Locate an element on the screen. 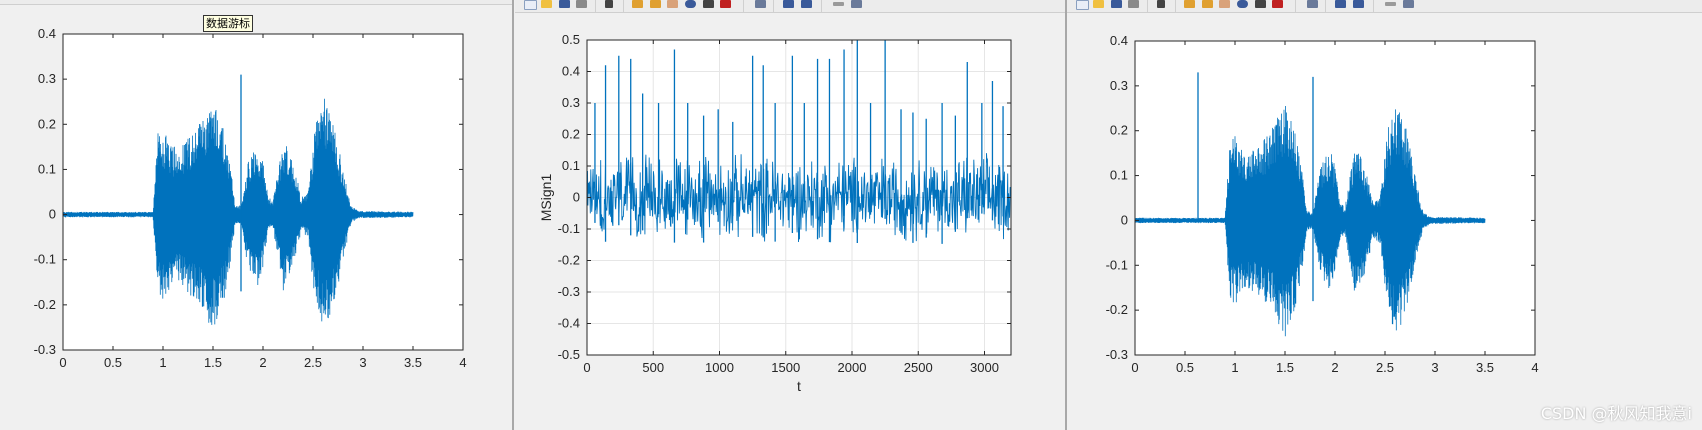 Image resolution: width=1702 pixels, height=430 pixels. y-tick-label: 0.5 is located at coordinates (571, 39).